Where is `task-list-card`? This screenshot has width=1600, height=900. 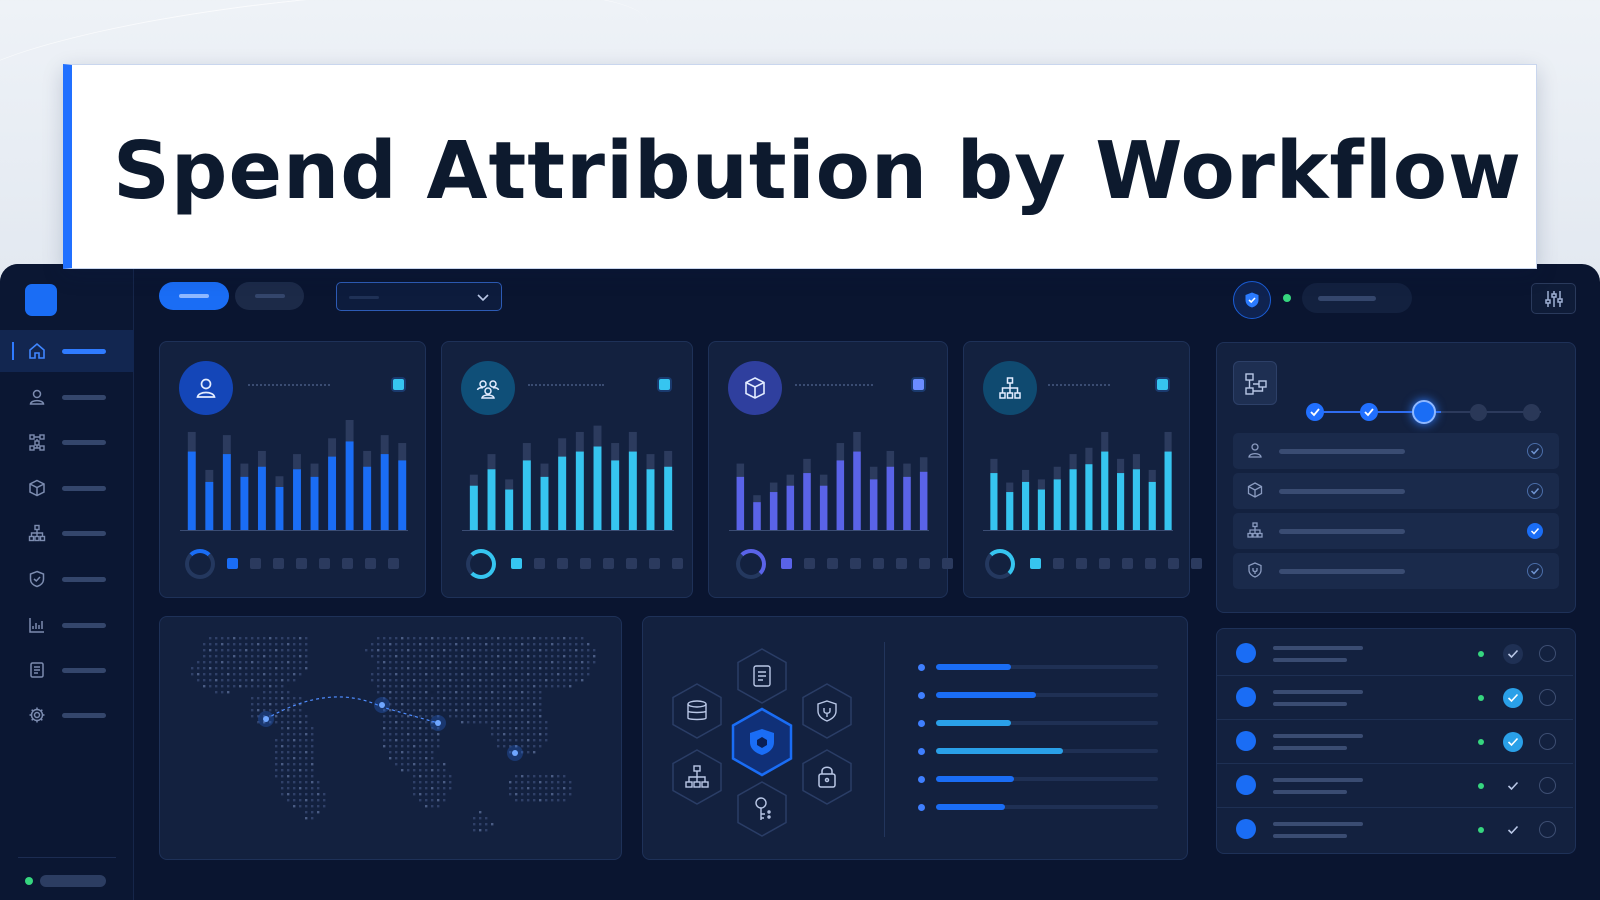
task-list-card is located at coordinates (1396, 741).